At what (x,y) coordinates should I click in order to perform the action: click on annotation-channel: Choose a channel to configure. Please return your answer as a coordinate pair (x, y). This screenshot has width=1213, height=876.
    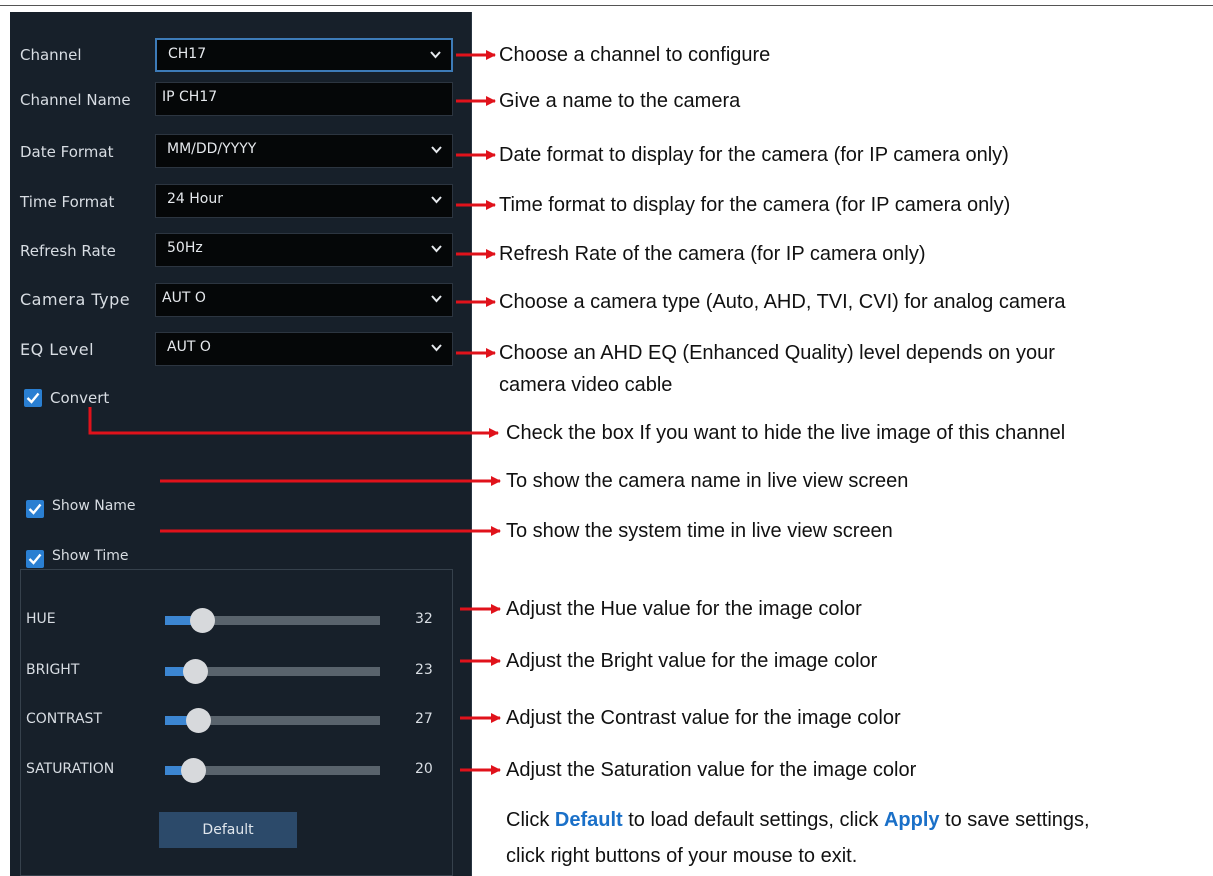
    Looking at the image, I should click on (635, 55).